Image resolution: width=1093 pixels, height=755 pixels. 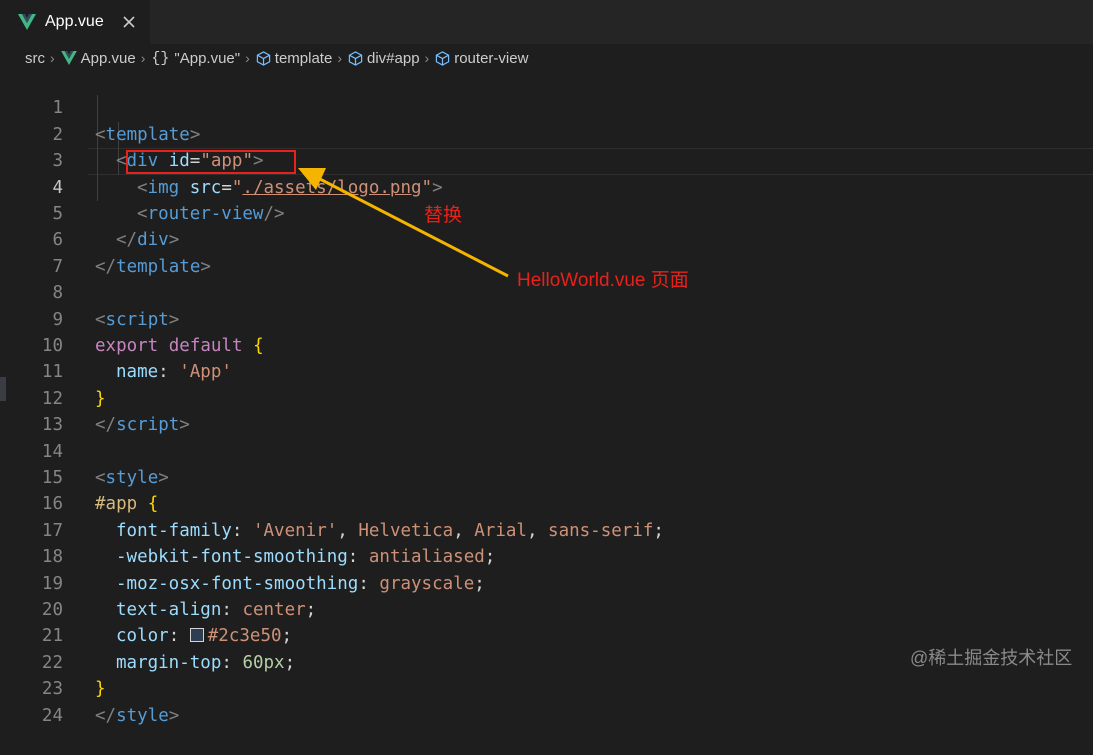 I want to click on token: </, so click(x=106, y=715).